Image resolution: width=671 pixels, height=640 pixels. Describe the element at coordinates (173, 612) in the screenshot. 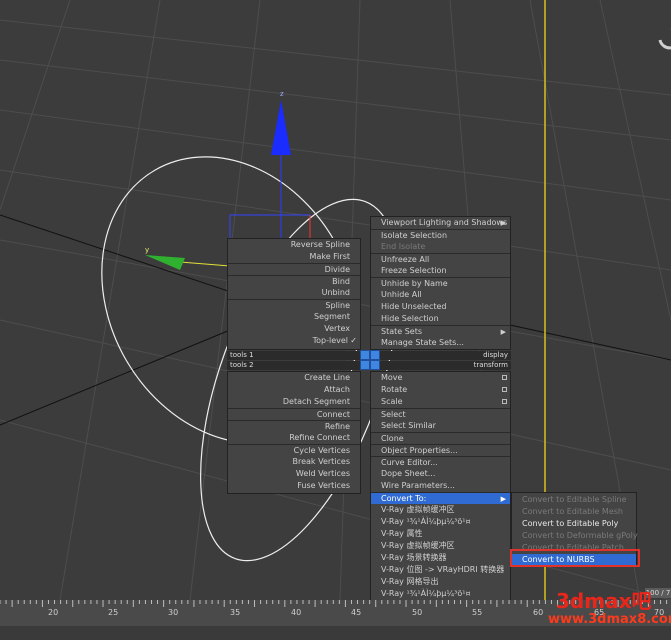

I see `timeline-tick: 30` at that location.